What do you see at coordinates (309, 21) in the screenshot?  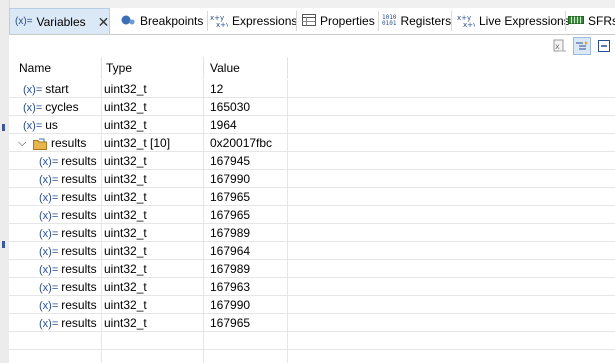 I see `properties-icon` at bounding box center [309, 21].